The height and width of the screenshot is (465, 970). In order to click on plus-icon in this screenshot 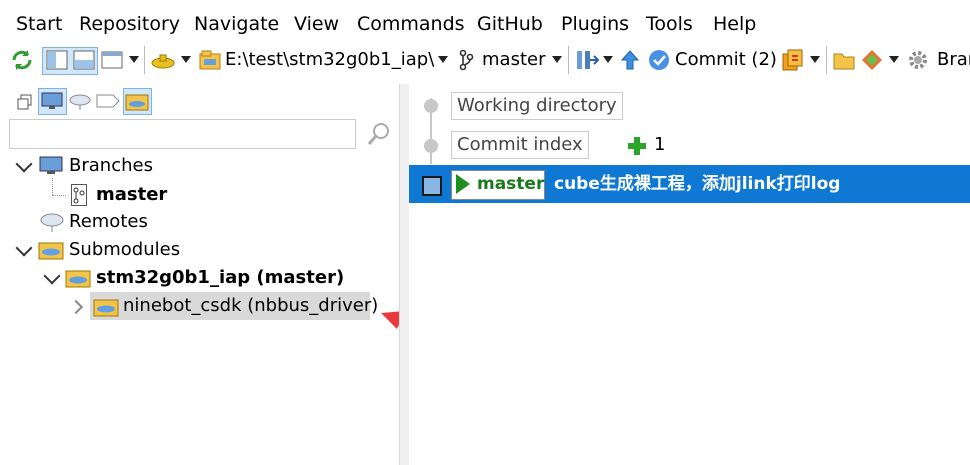, I will do `click(637, 146)`.